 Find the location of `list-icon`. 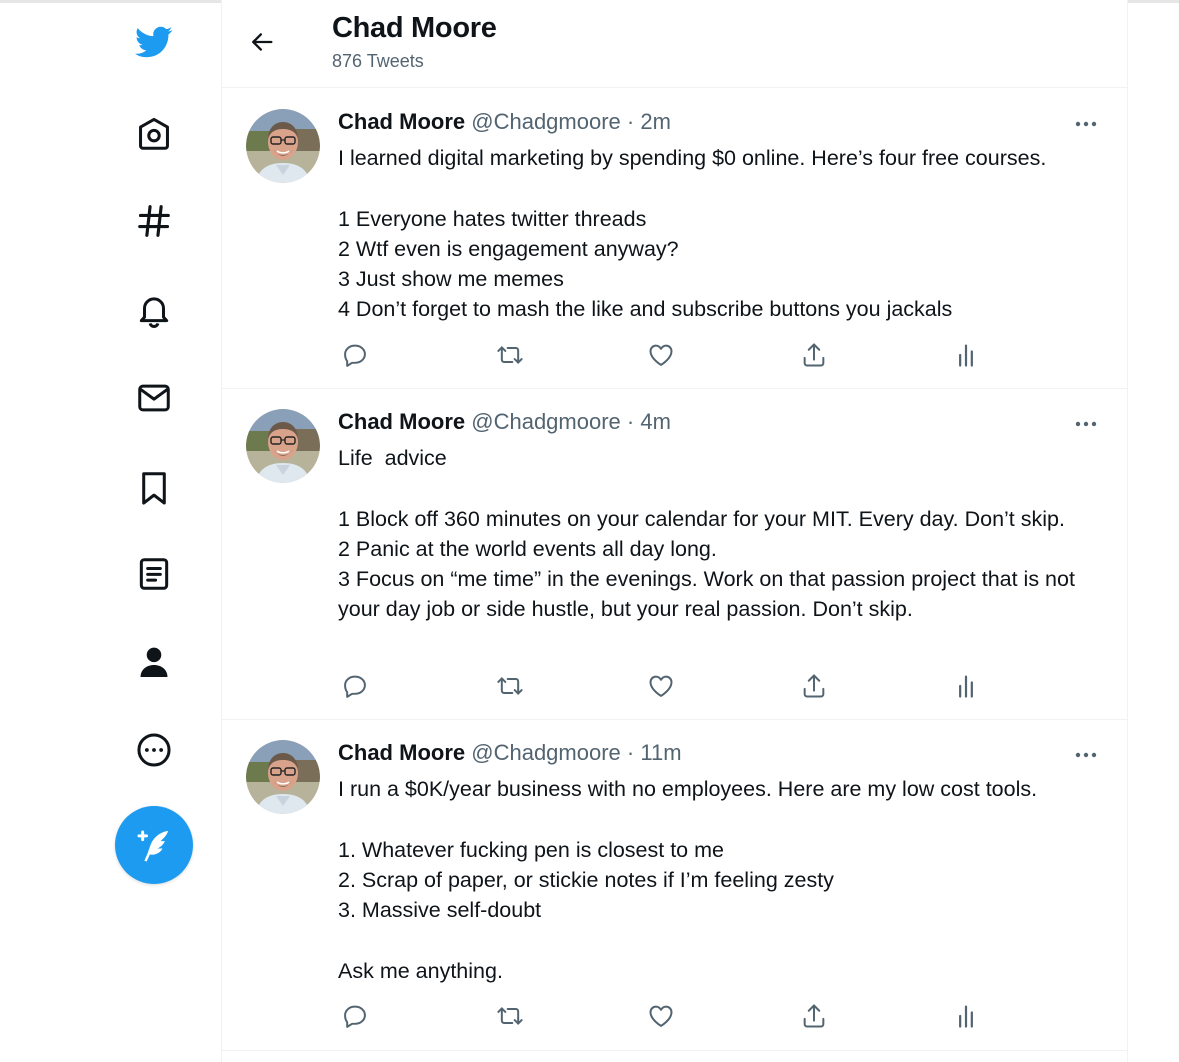

list-icon is located at coordinates (154, 574).